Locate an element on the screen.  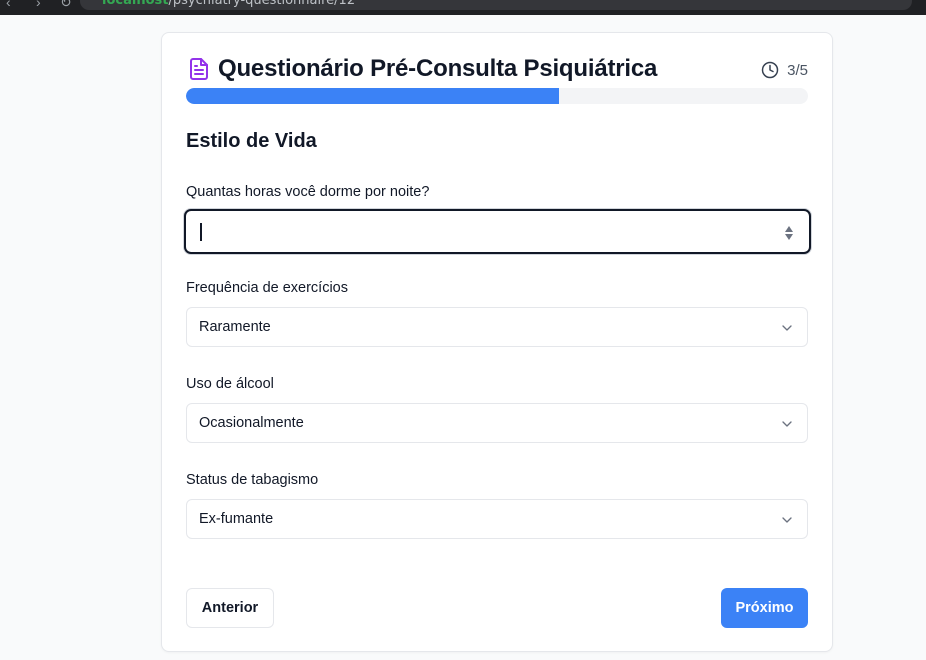
sleep-hours-input is located at coordinates (497, 231).